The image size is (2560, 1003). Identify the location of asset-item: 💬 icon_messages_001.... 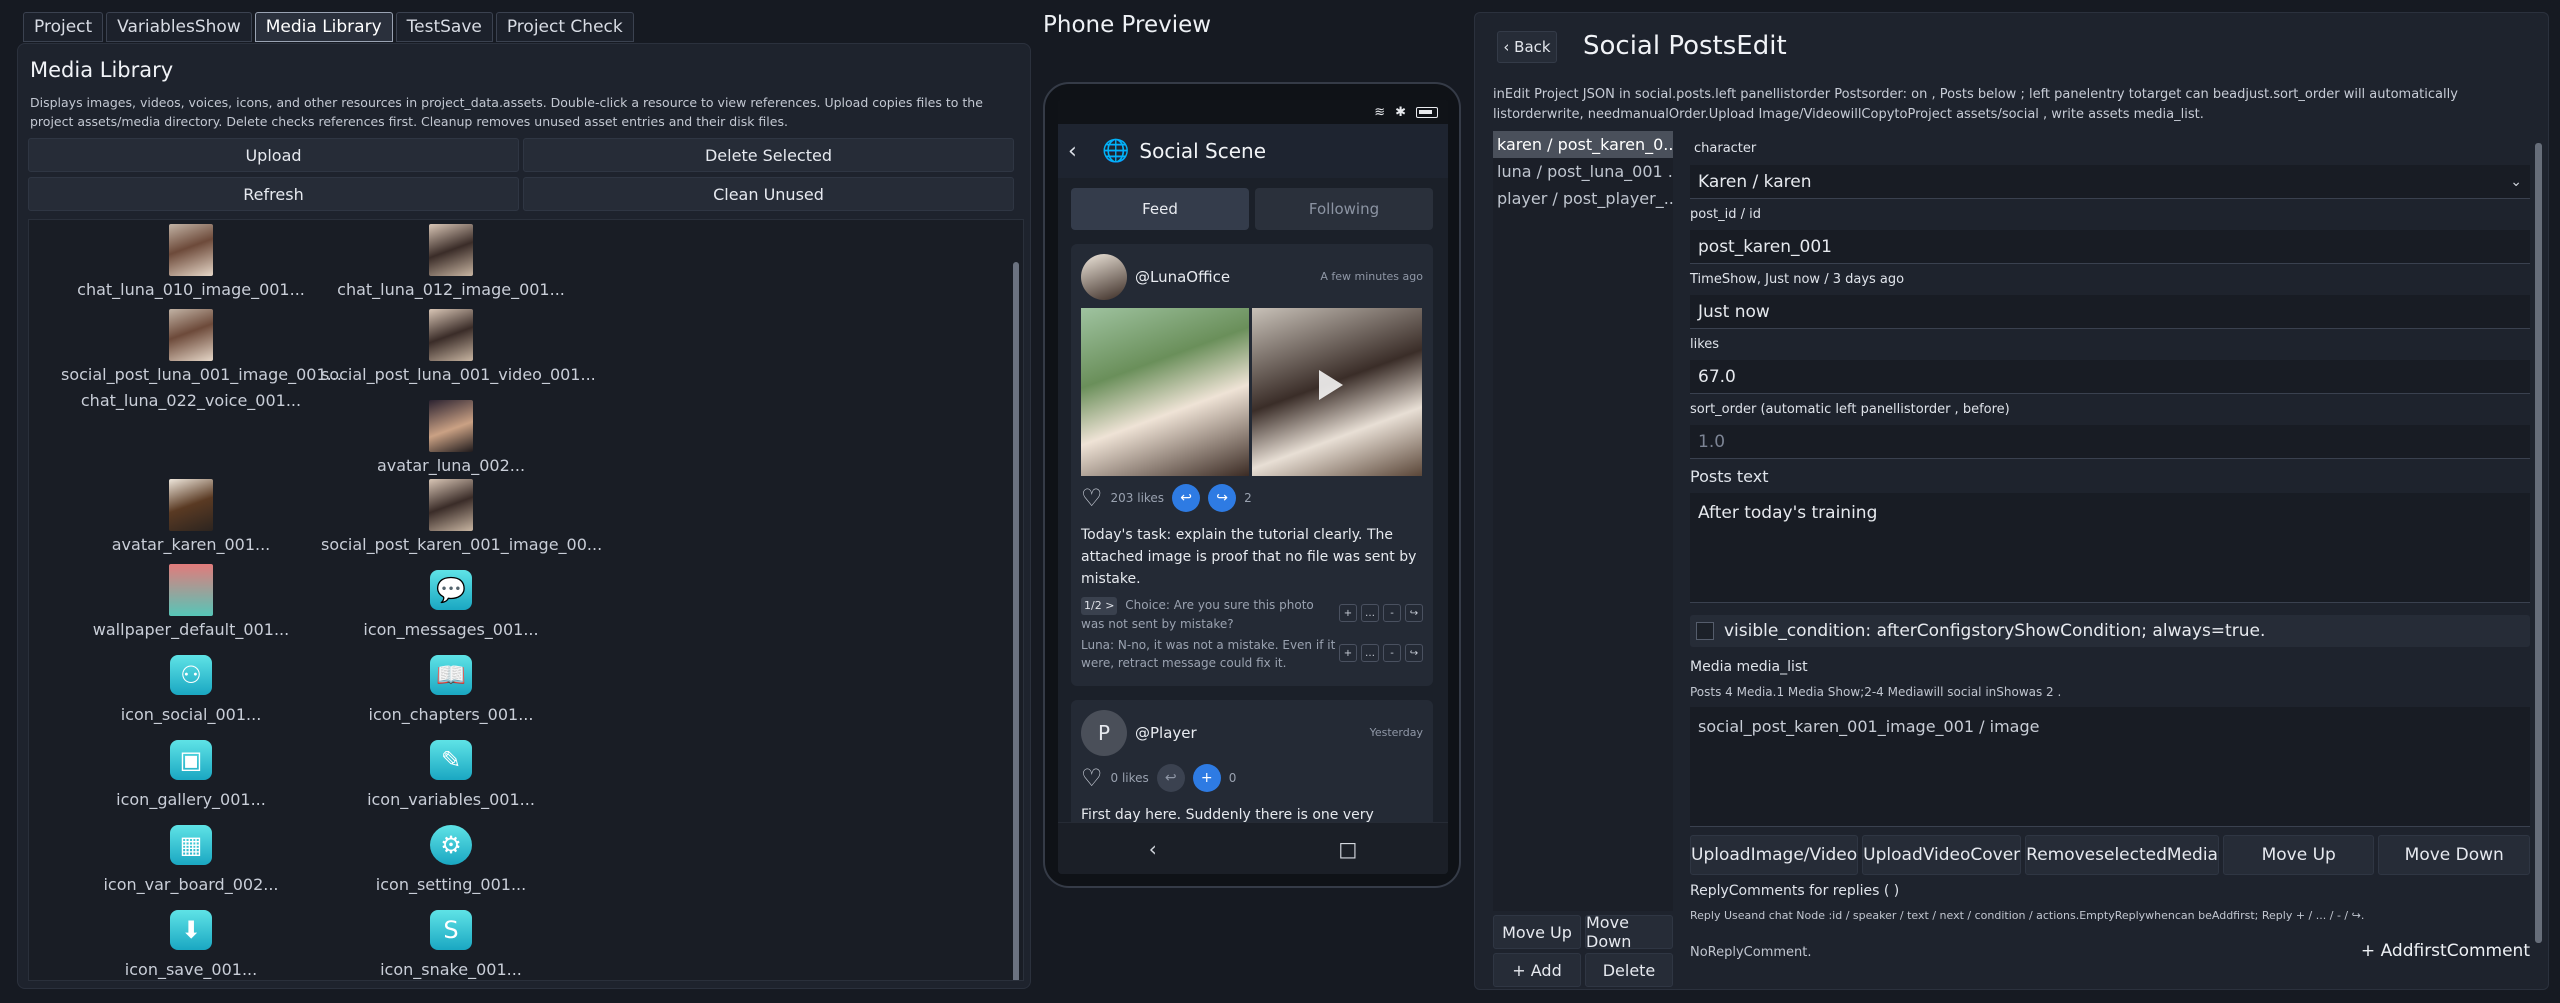
(451, 601).